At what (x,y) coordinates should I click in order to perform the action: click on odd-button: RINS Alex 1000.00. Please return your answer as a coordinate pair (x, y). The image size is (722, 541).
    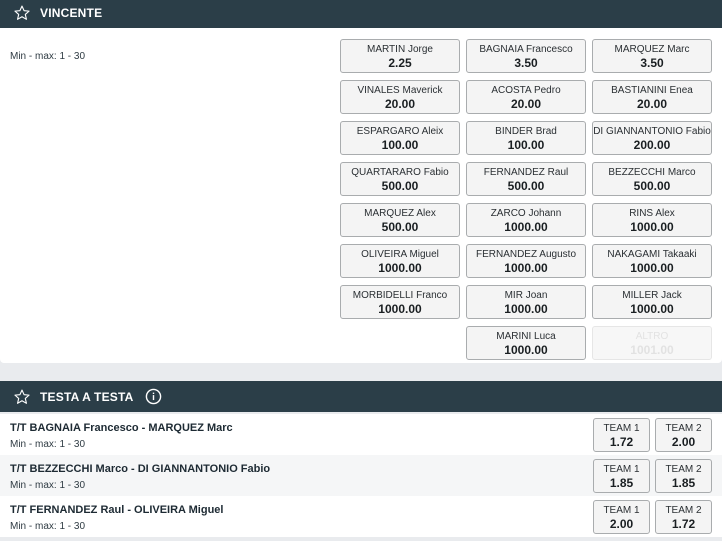
    Looking at the image, I should click on (652, 220).